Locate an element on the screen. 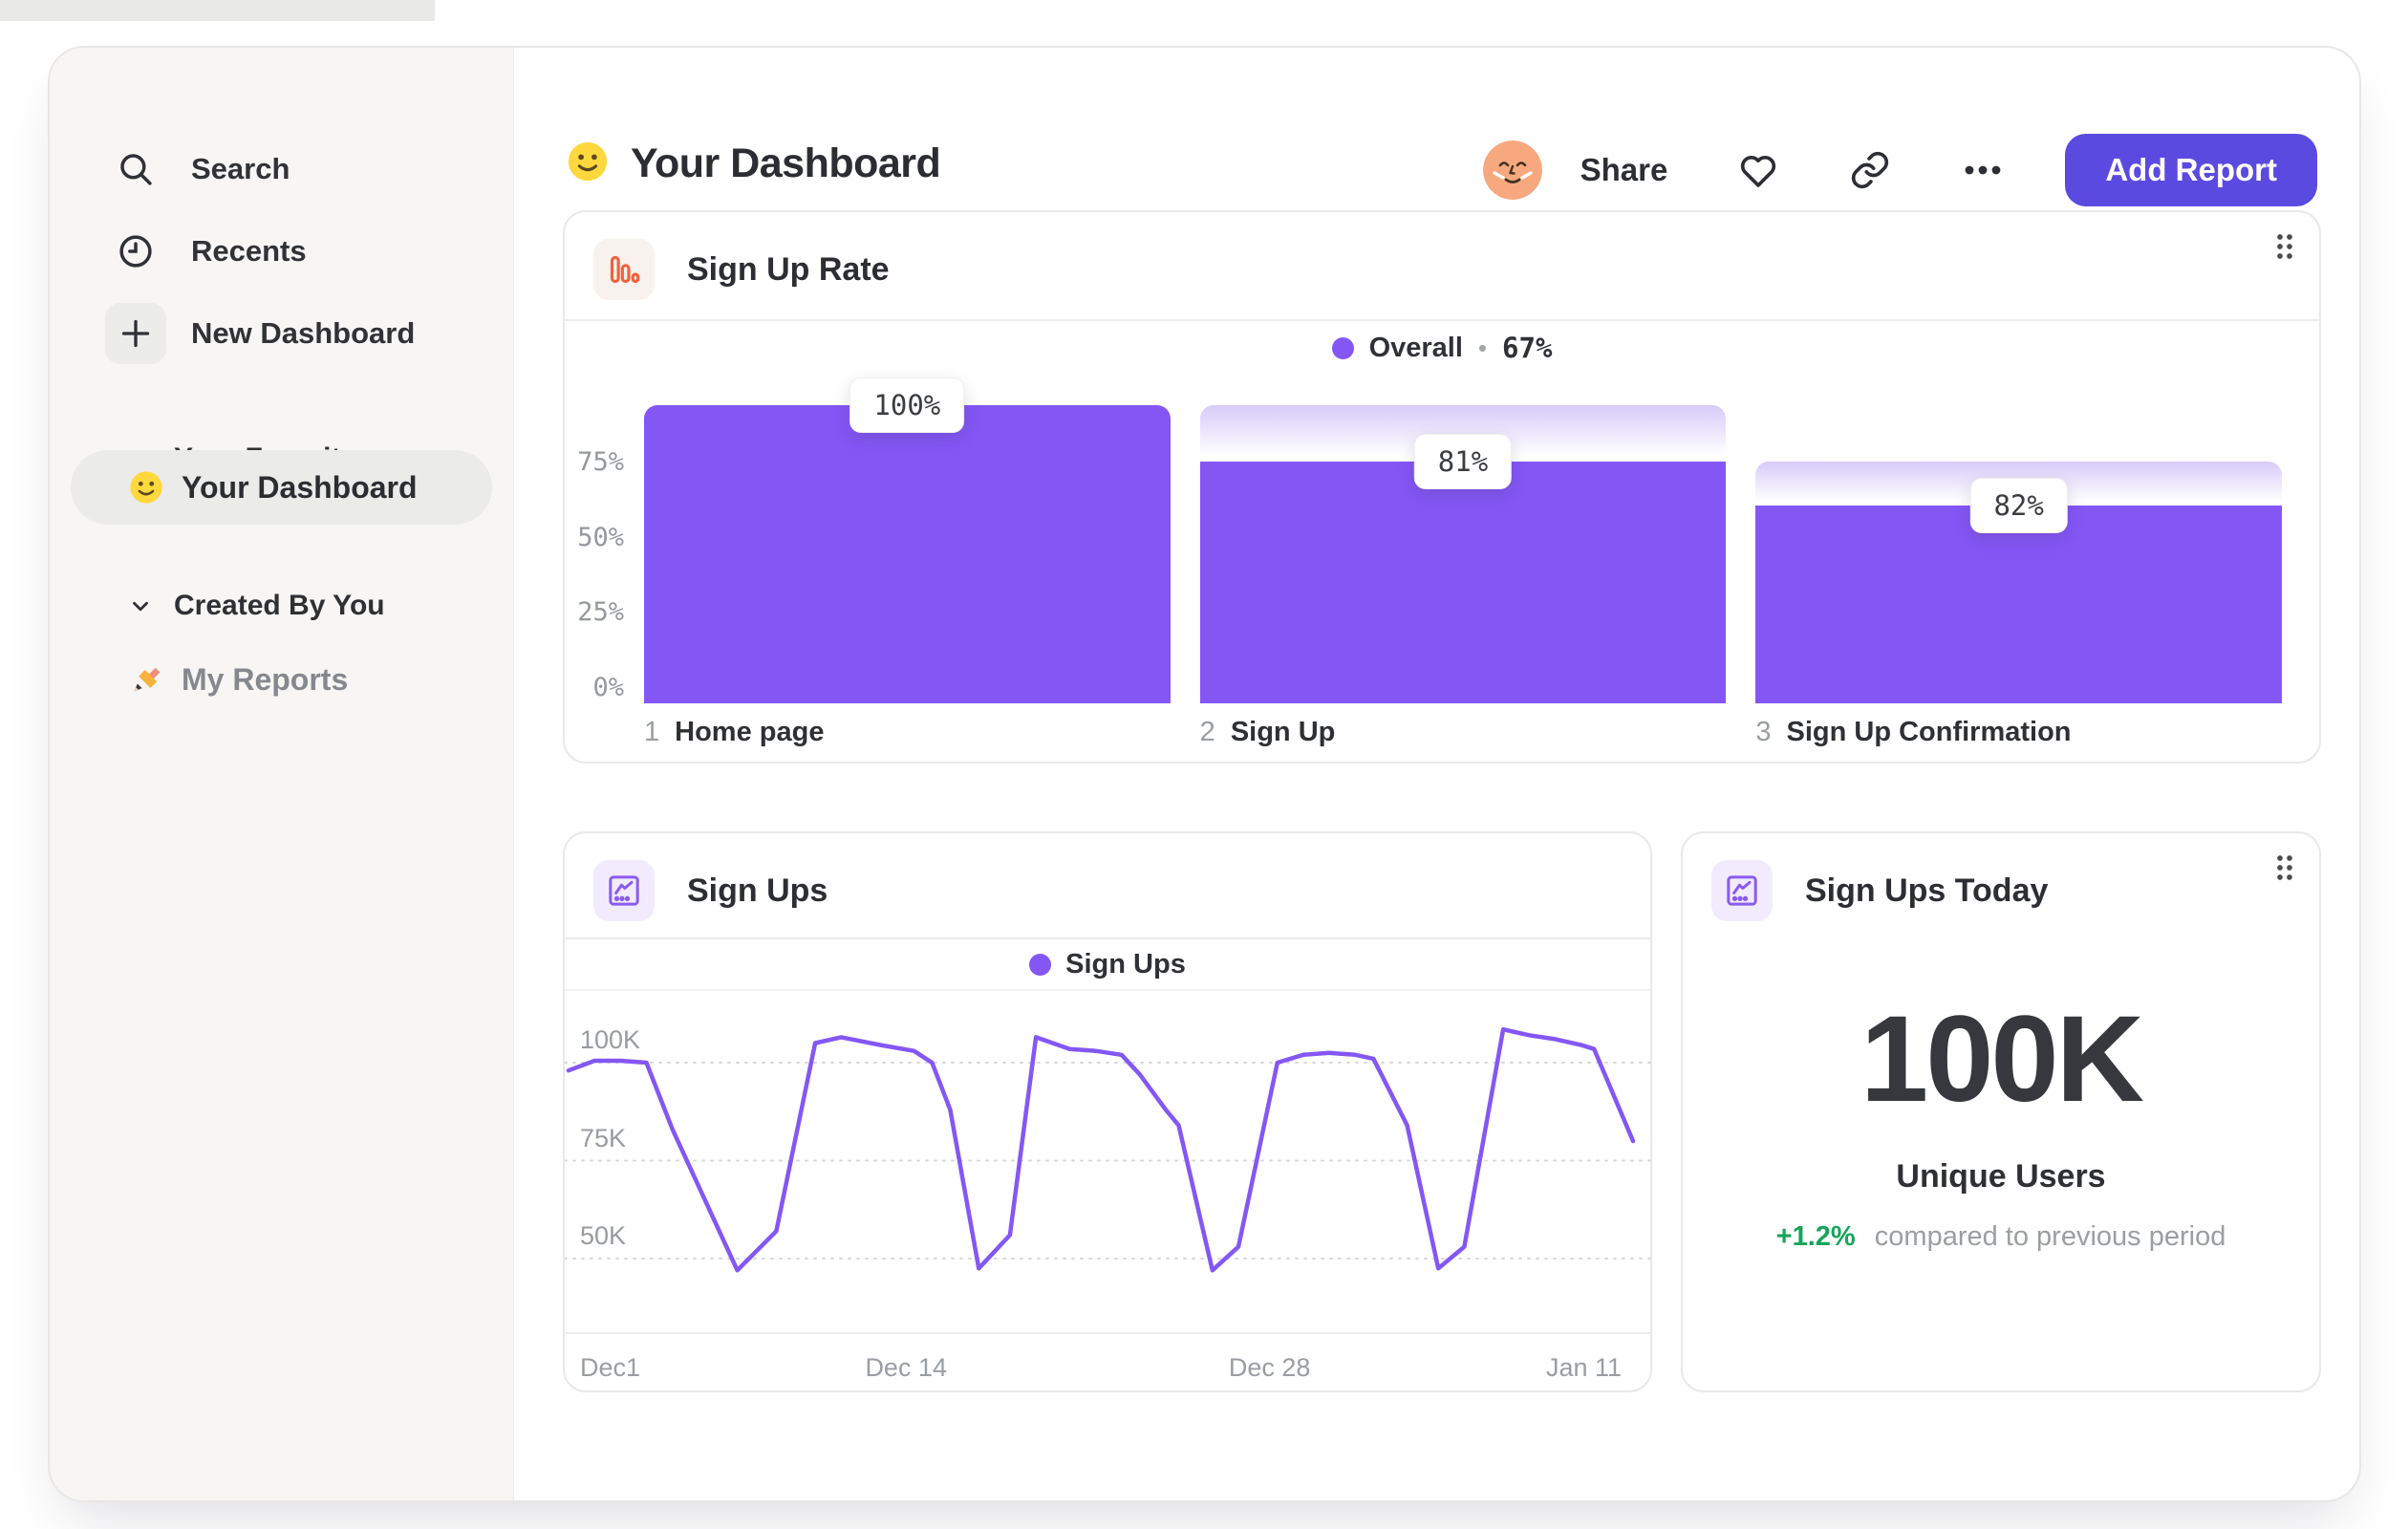 The image size is (2408, 1529). funnel-bar: 81% is located at coordinates (1463, 554).